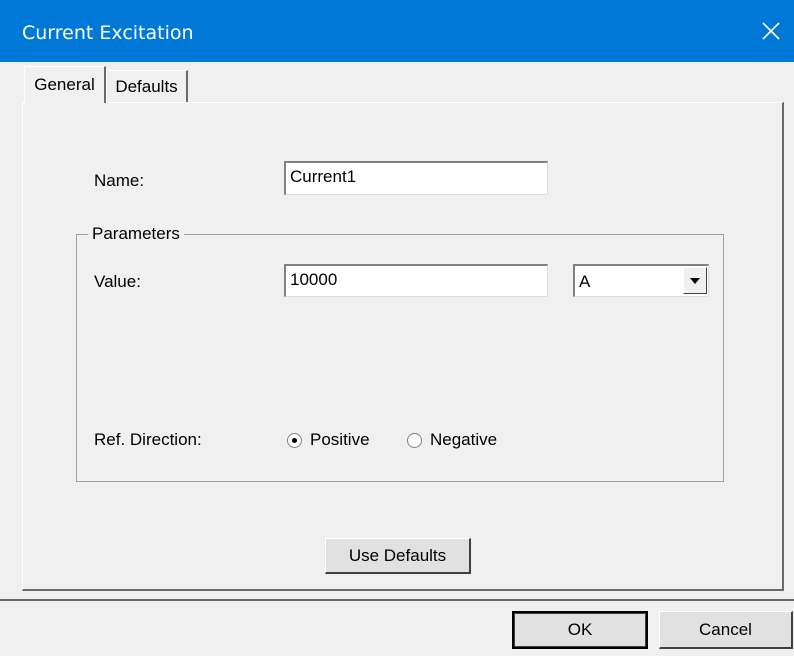  I want to click on cancel-button: Cancel, so click(726, 630).